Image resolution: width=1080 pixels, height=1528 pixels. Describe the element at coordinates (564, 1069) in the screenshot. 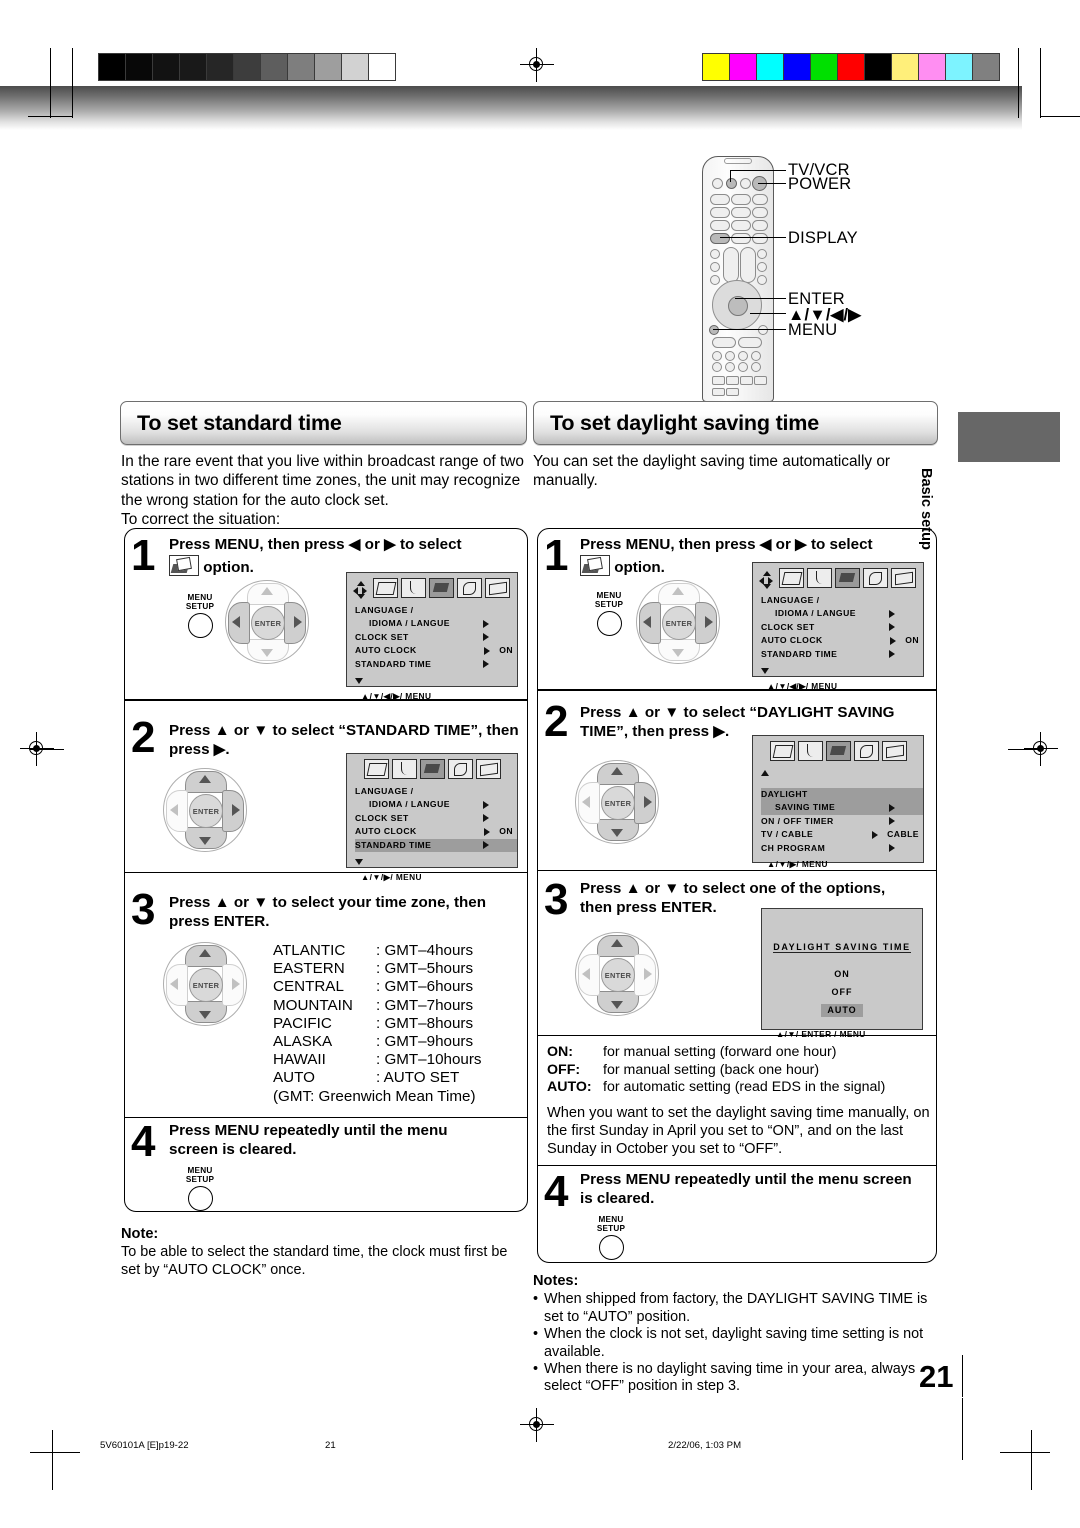

I see `option-key: OFF:` at that location.